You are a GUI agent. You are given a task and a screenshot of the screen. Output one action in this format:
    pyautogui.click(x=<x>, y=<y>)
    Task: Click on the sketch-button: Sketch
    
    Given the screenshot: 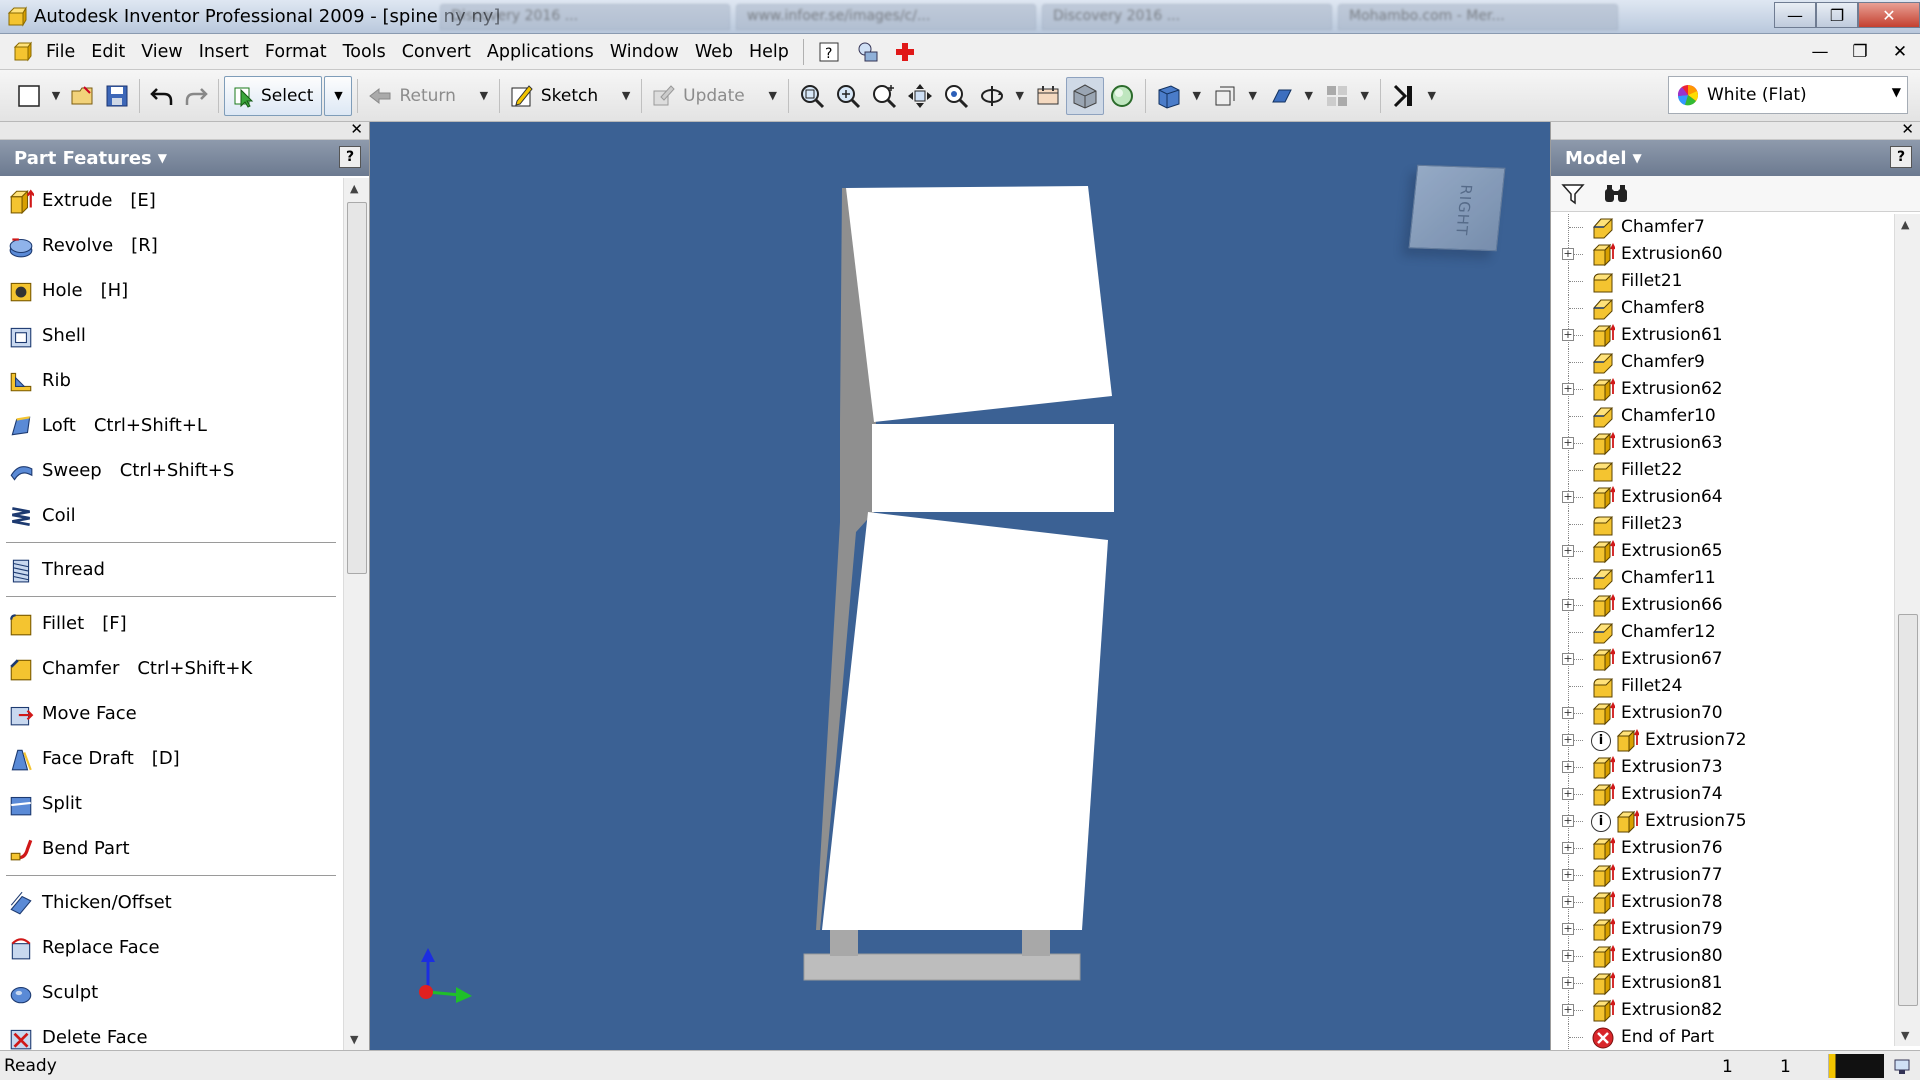 What is the action you would take?
    pyautogui.click(x=553, y=96)
    